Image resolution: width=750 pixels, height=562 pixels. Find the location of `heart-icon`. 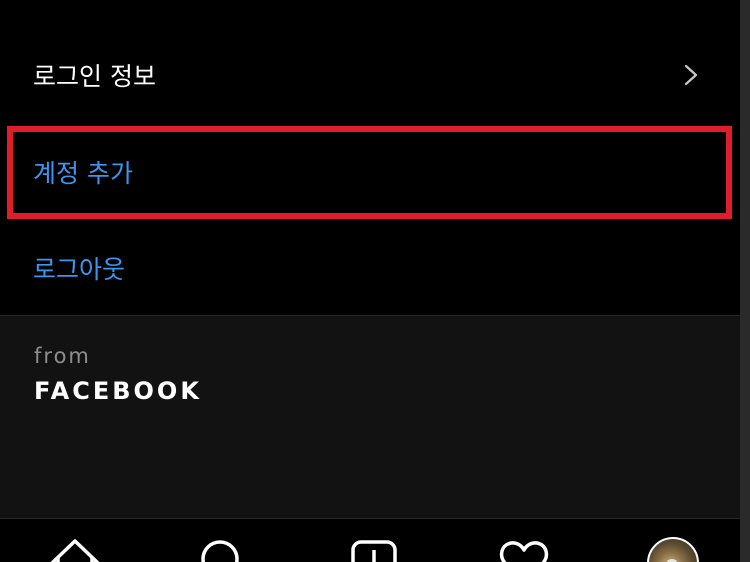

heart-icon is located at coordinates (524, 551).